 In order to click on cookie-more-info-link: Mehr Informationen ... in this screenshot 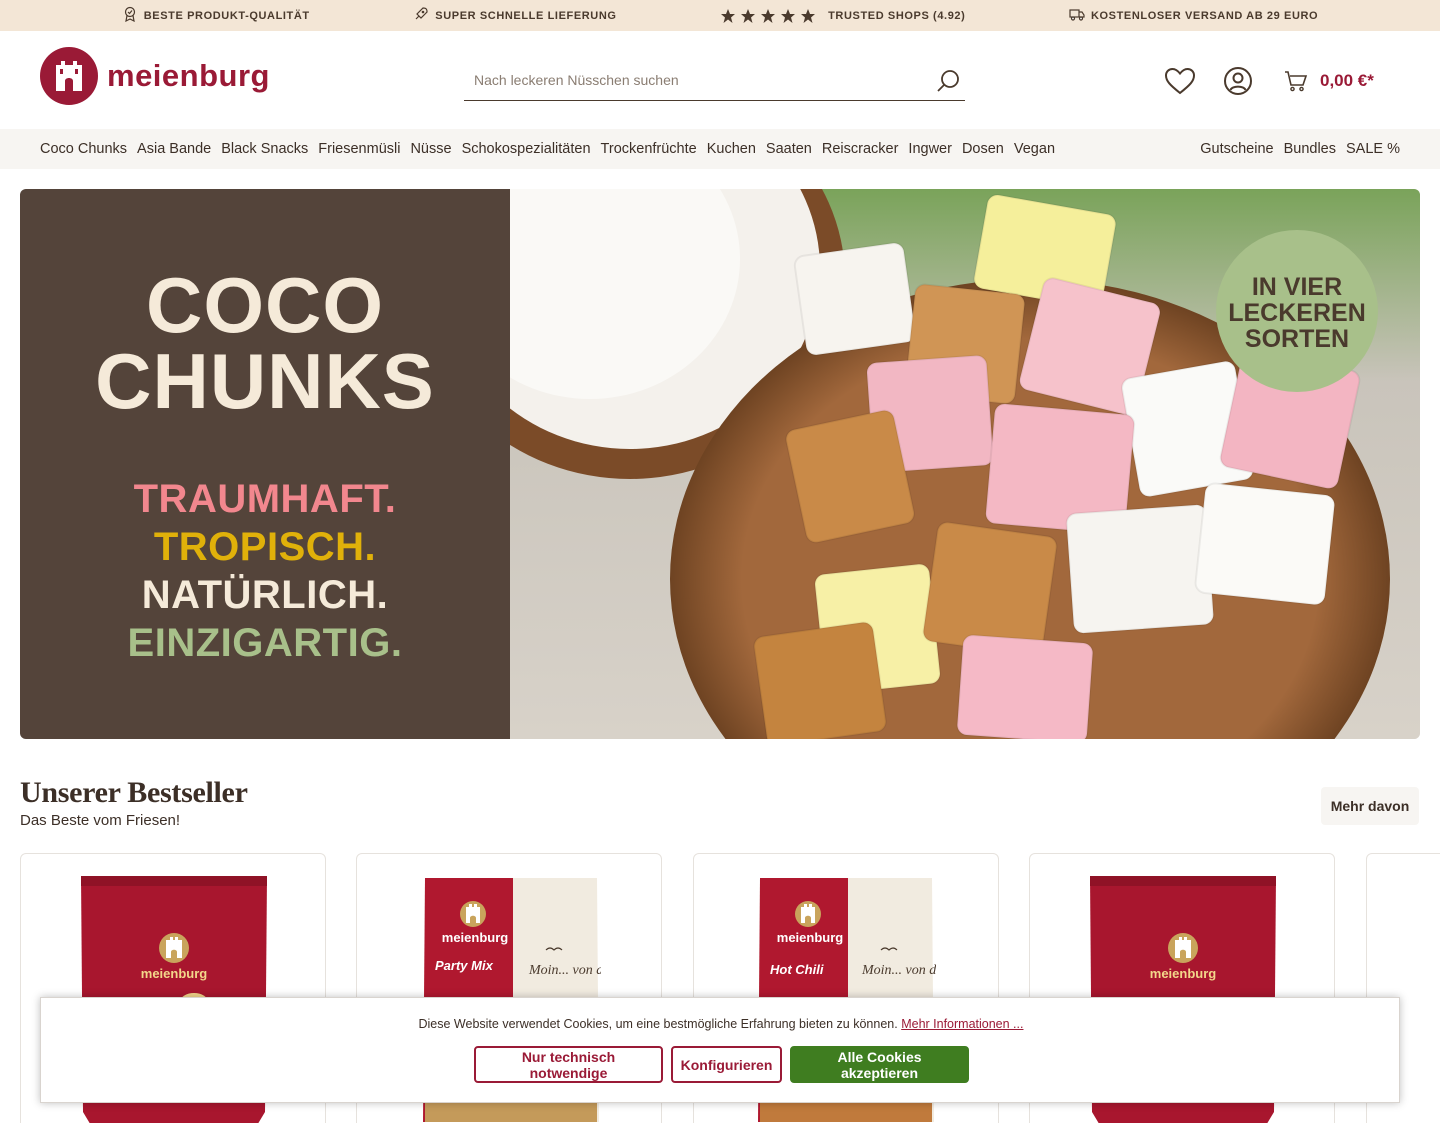, I will do `click(962, 1024)`.